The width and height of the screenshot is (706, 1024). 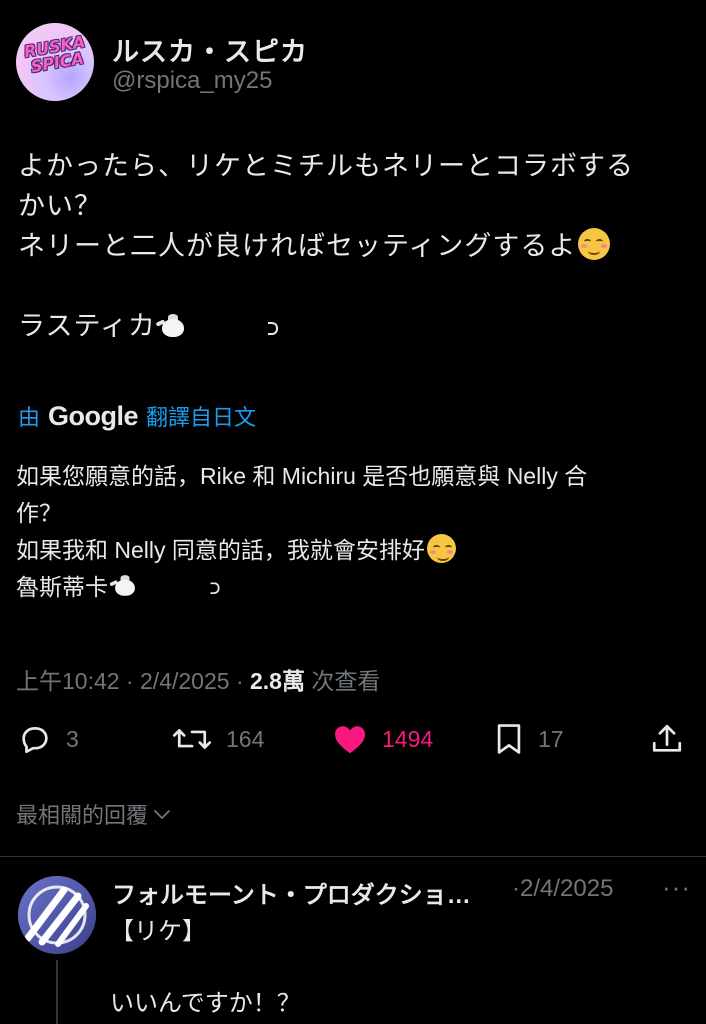 I want to click on formont-logo-icon, so click(x=57, y=915).